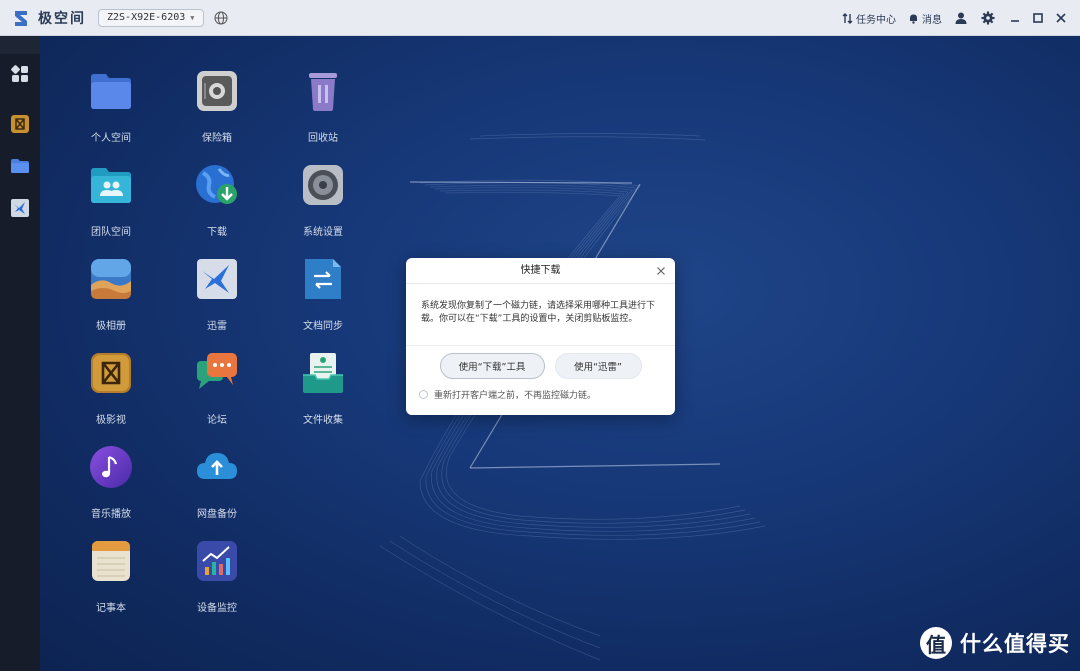 The width and height of the screenshot is (1080, 671). Describe the element at coordinates (540, 271) in the screenshot. I see `dialog-title: 快捷下载` at that location.